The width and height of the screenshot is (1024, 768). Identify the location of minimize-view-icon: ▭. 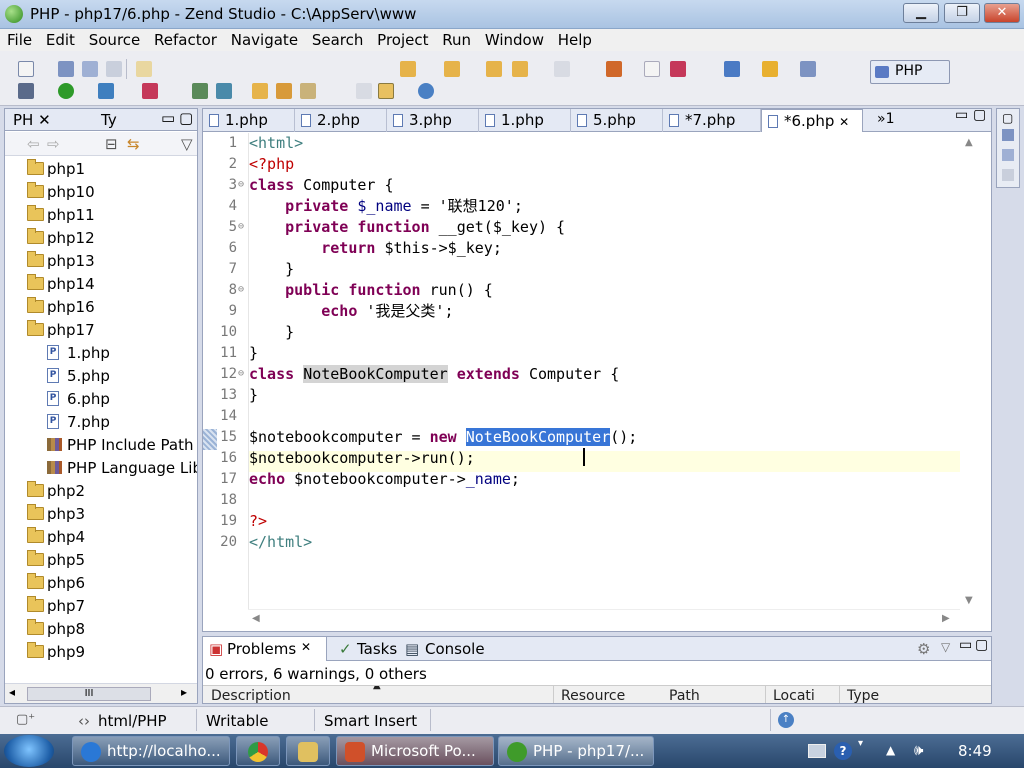
(965, 645).